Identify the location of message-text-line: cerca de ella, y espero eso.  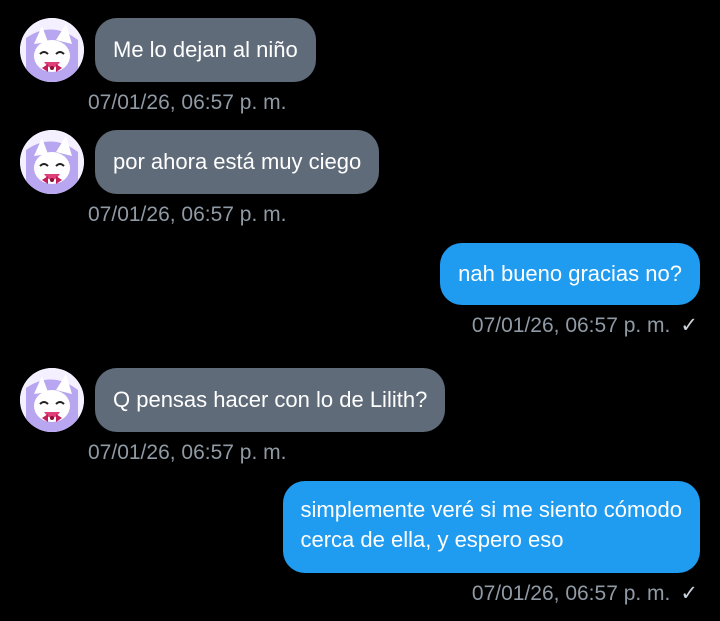
(432, 539).